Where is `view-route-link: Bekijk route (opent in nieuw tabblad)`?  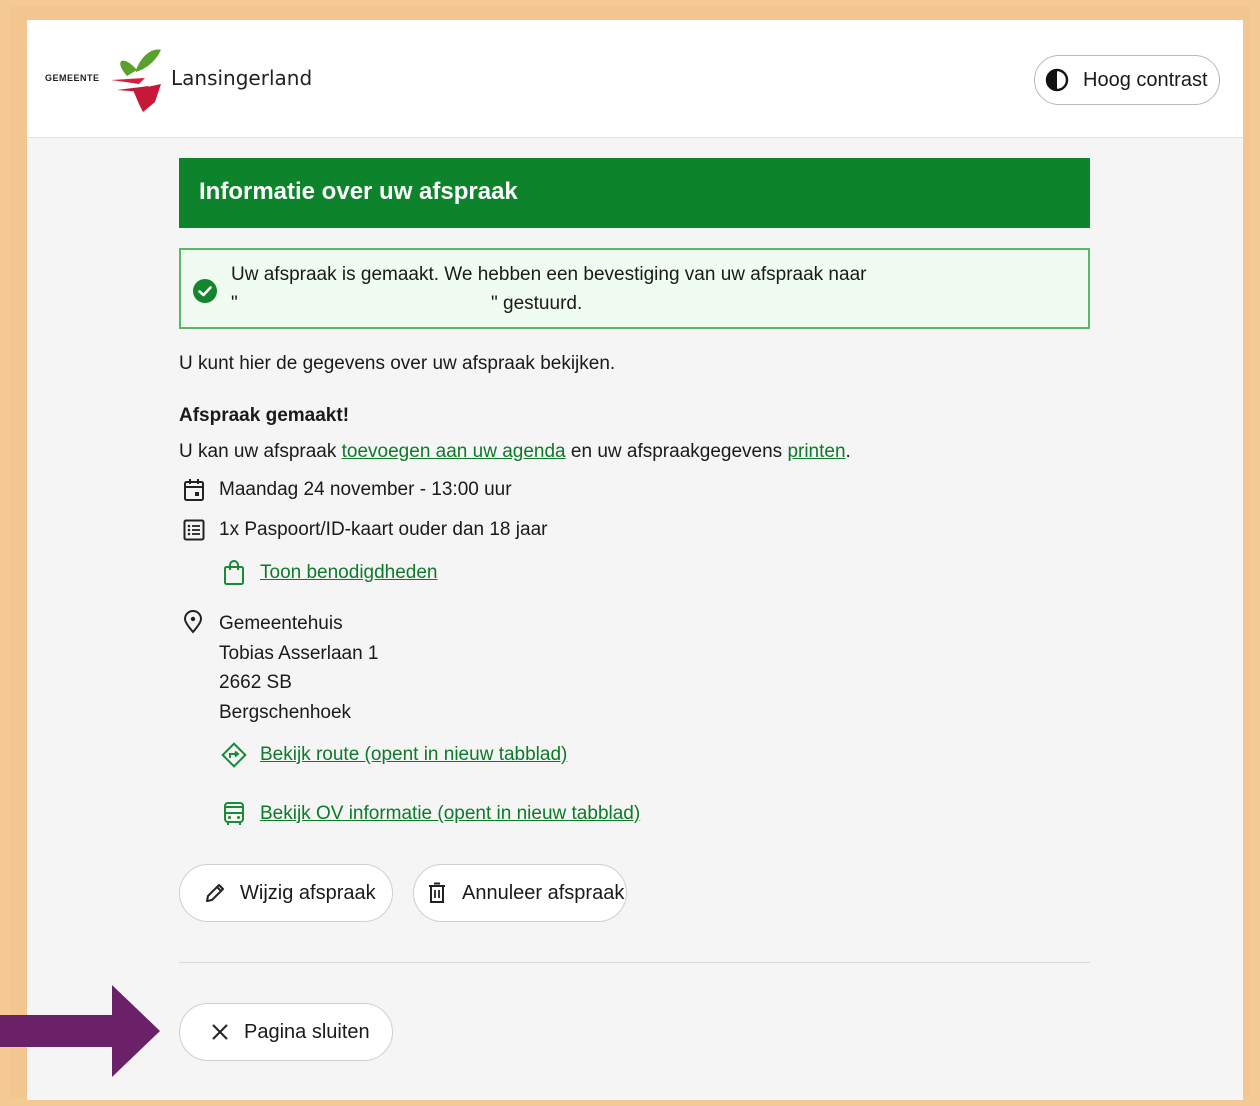 view-route-link: Bekijk route (opent in nieuw tabblad) is located at coordinates (413, 755).